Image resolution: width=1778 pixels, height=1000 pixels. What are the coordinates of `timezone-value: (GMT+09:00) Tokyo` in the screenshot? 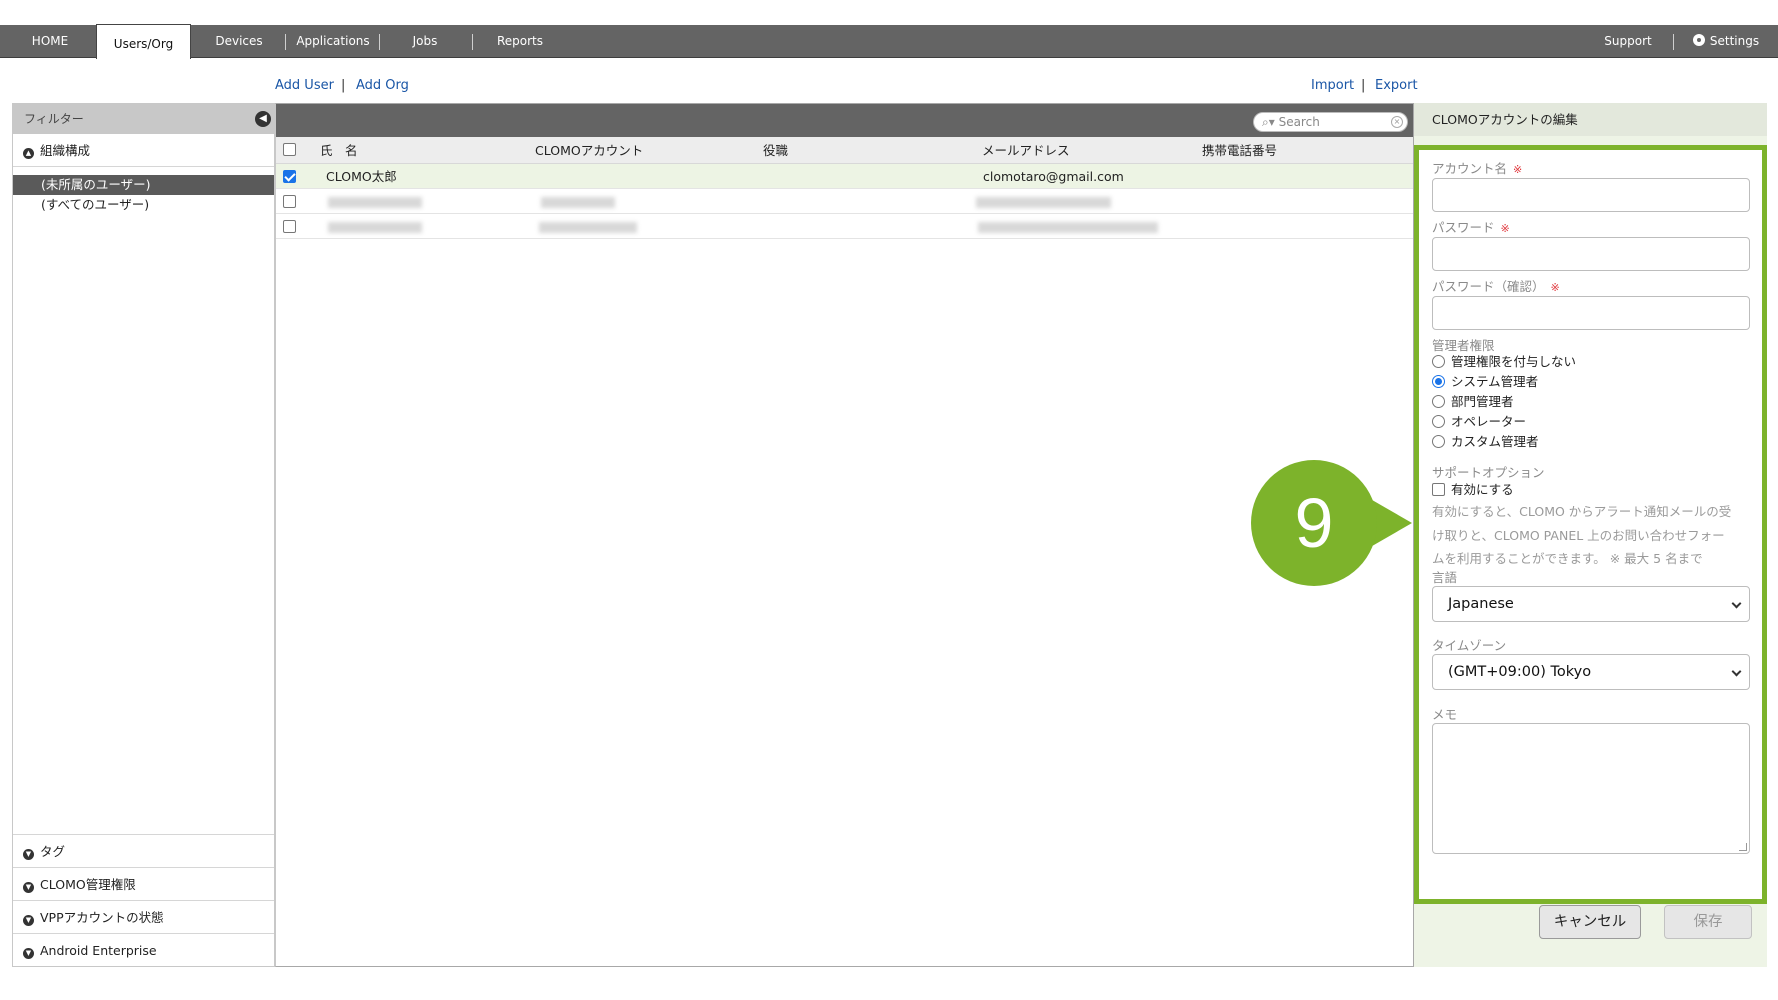 It's located at (1520, 672).